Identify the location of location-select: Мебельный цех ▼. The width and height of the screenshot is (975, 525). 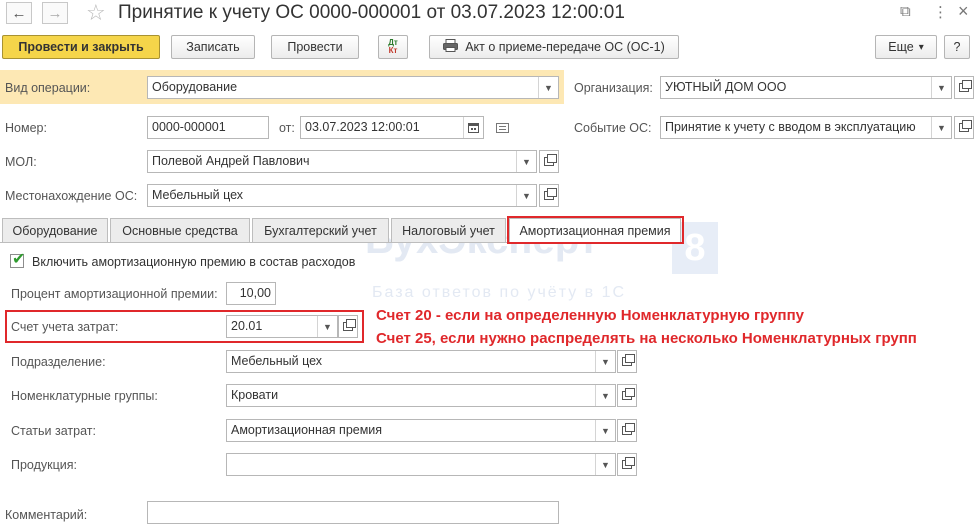
(342, 195).